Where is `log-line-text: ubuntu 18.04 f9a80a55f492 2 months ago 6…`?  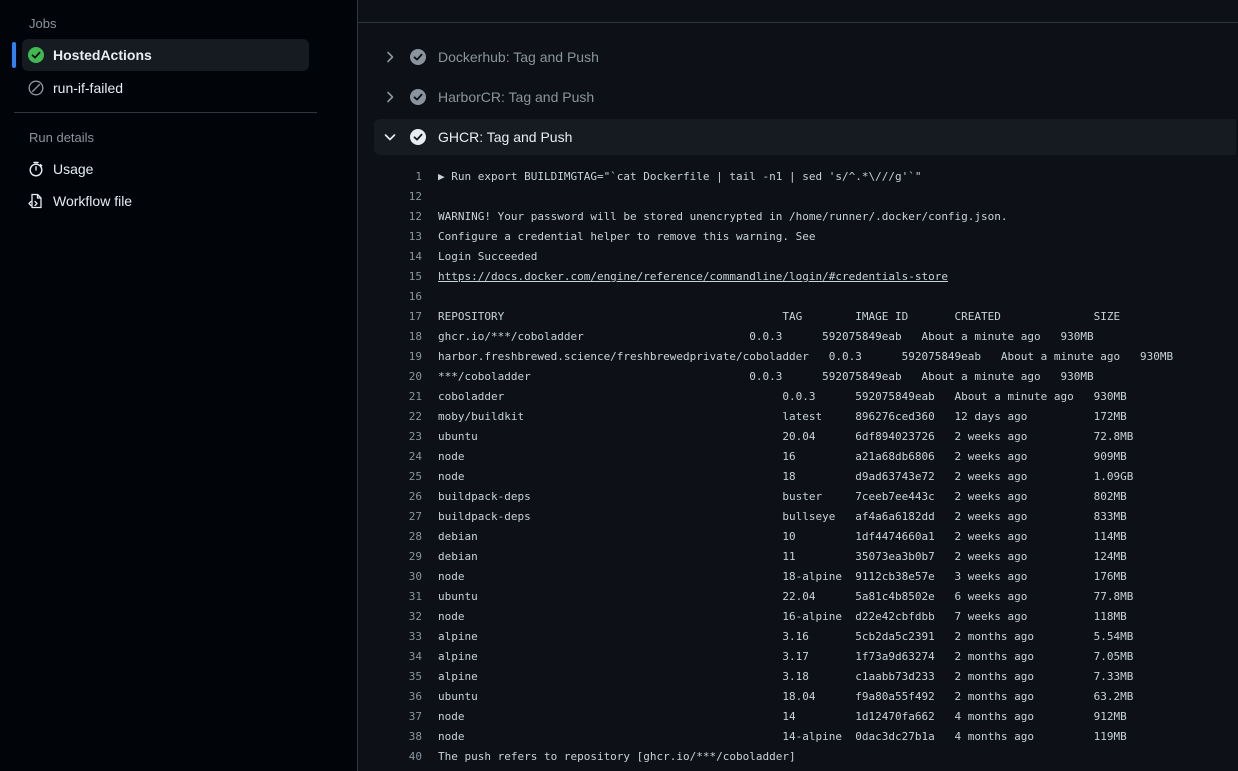 log-line-text: ubuntu 18.04 f9a80a55f492 2 months ago 6… is located at coordinates (786, 696).